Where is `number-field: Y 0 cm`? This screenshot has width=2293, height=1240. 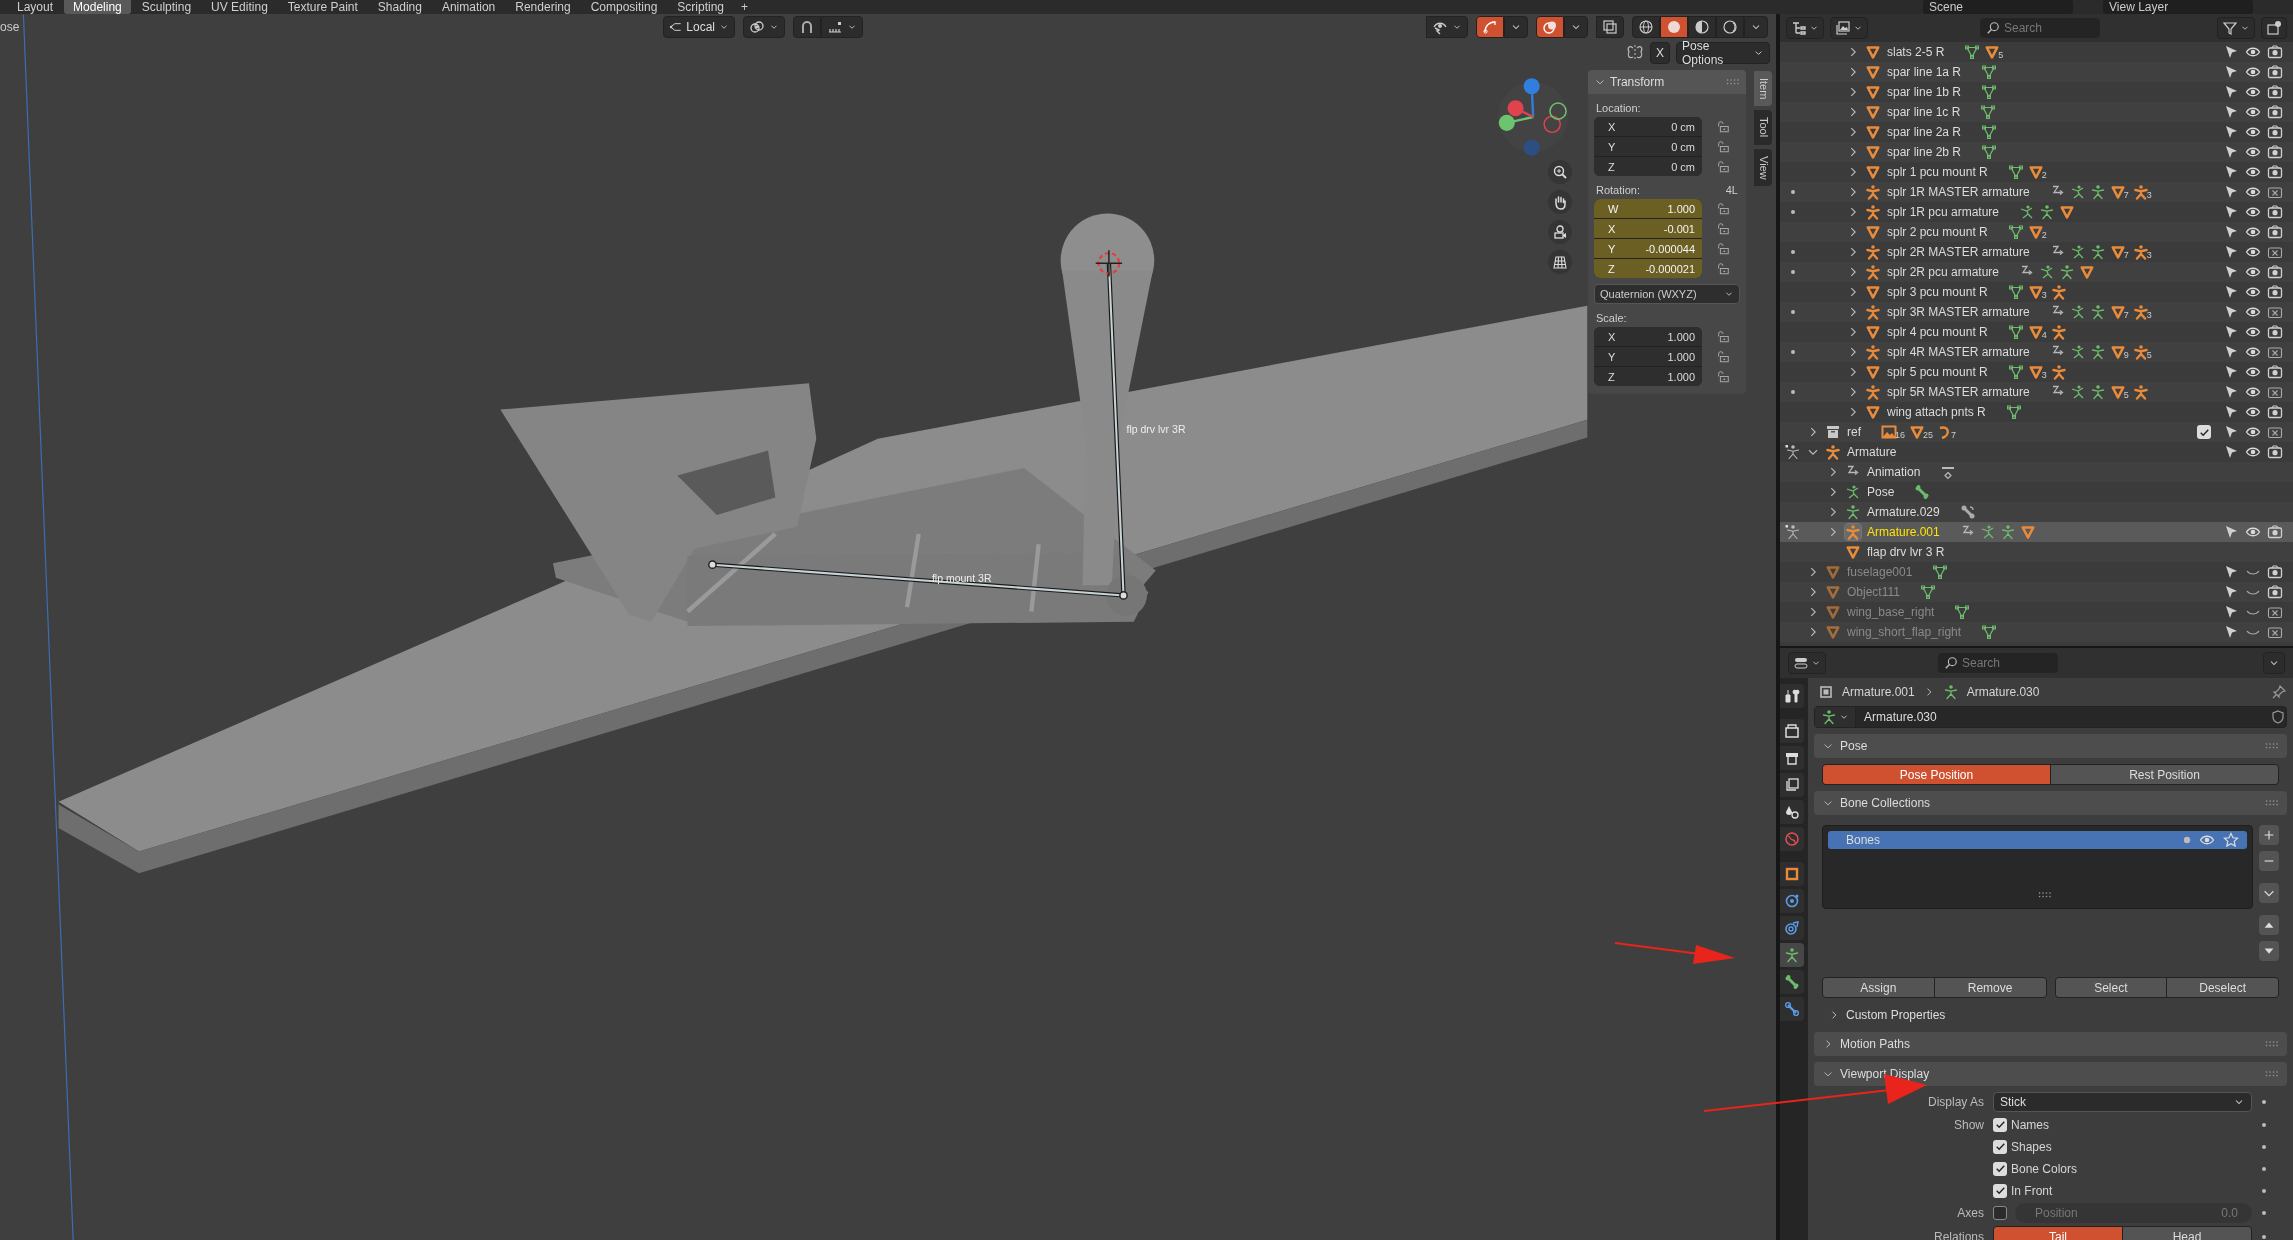 number-field: Y 0 cm is located at coordinates (1648, 146).